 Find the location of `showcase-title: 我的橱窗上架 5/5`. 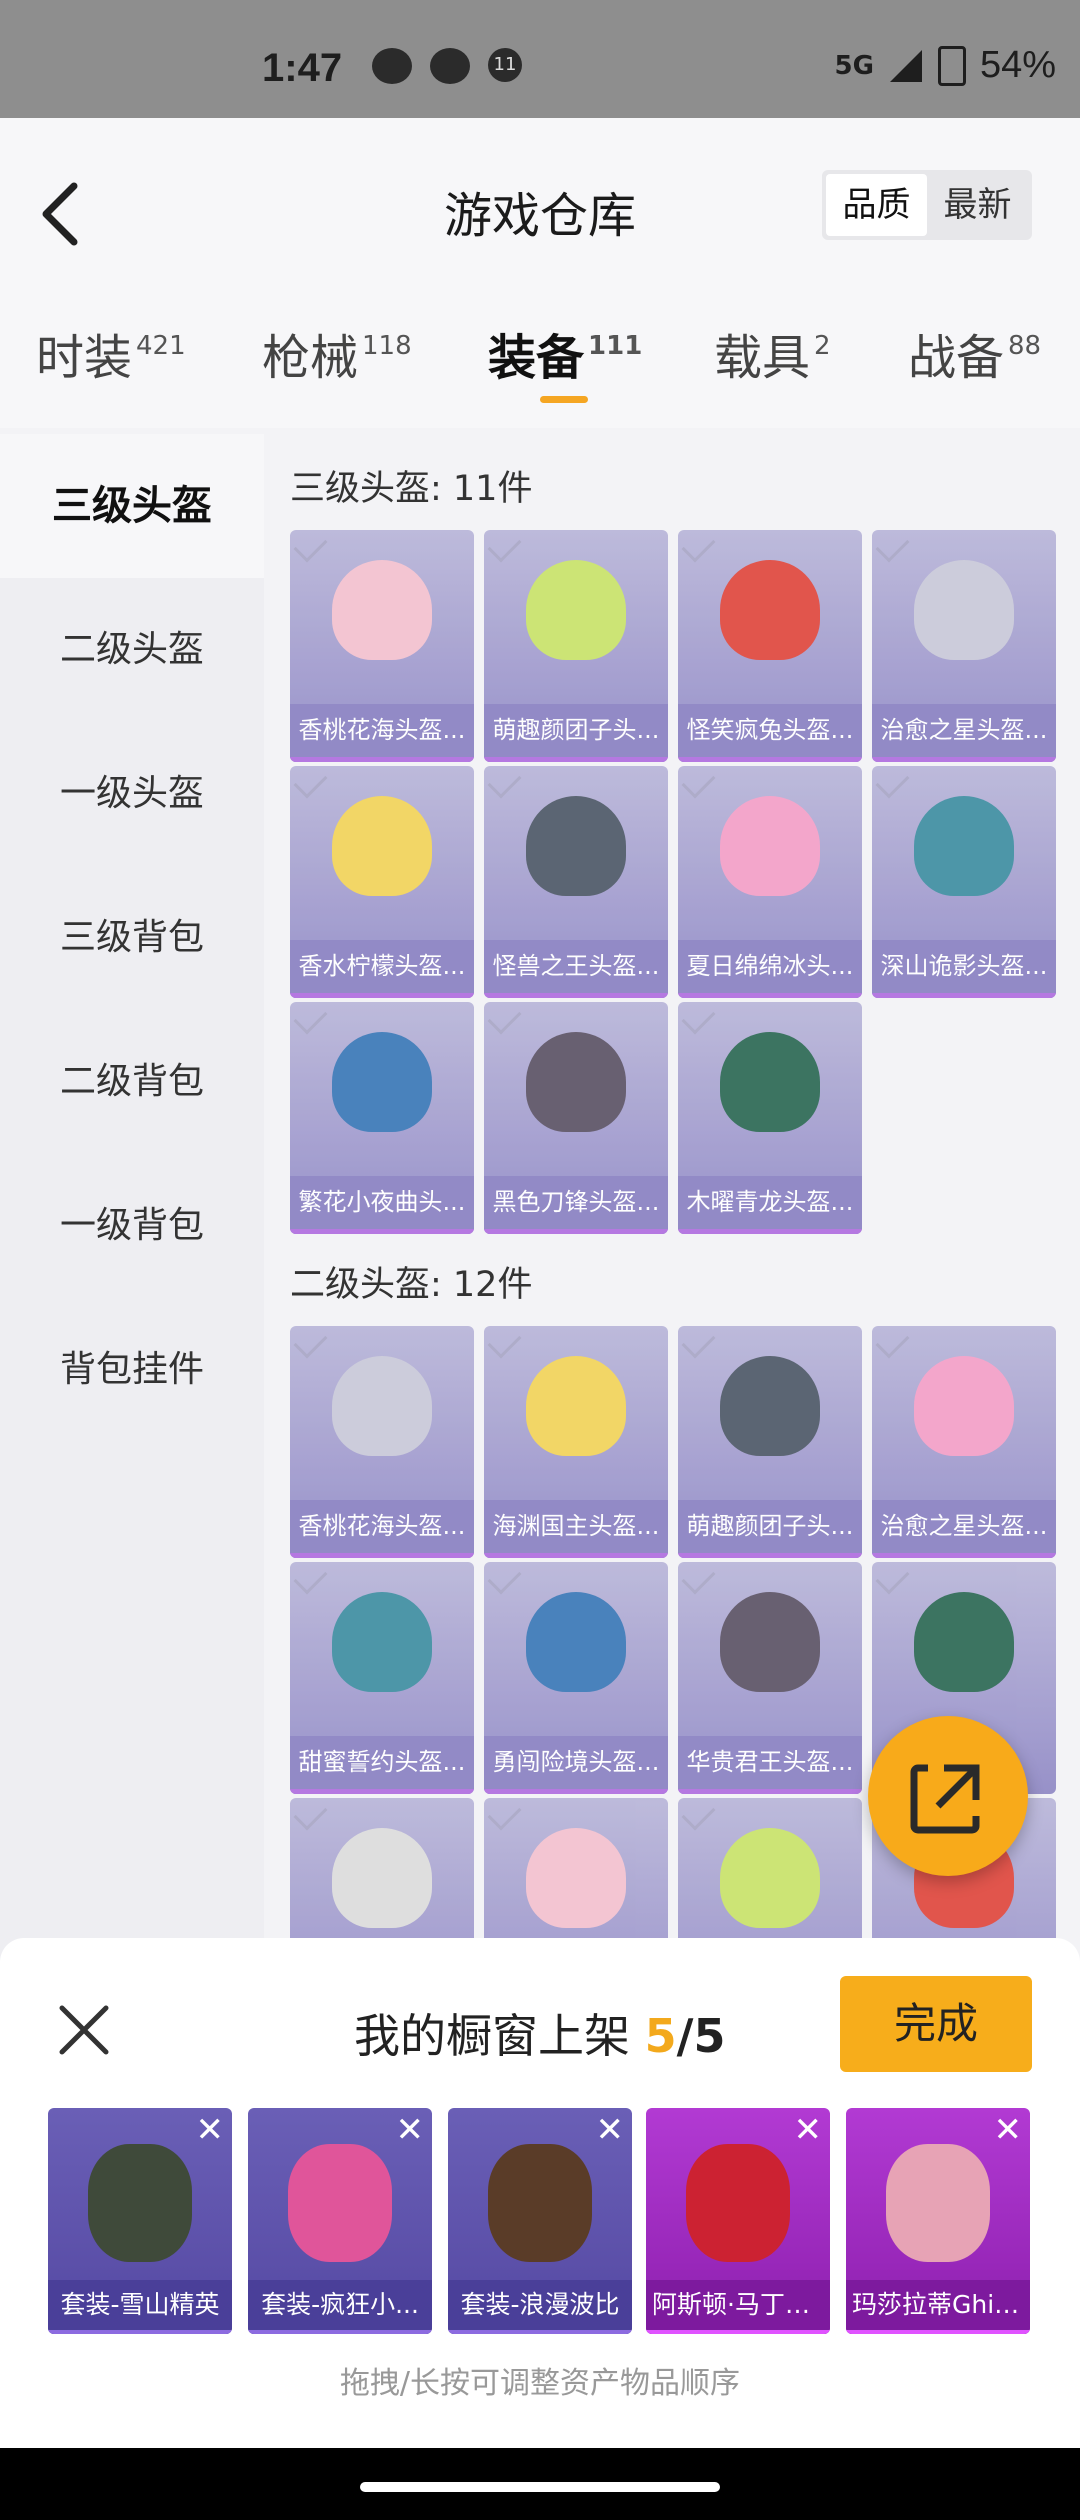

showcase-title: 我的橱窗上架 5/5 is located at coordinates (540, 2036).